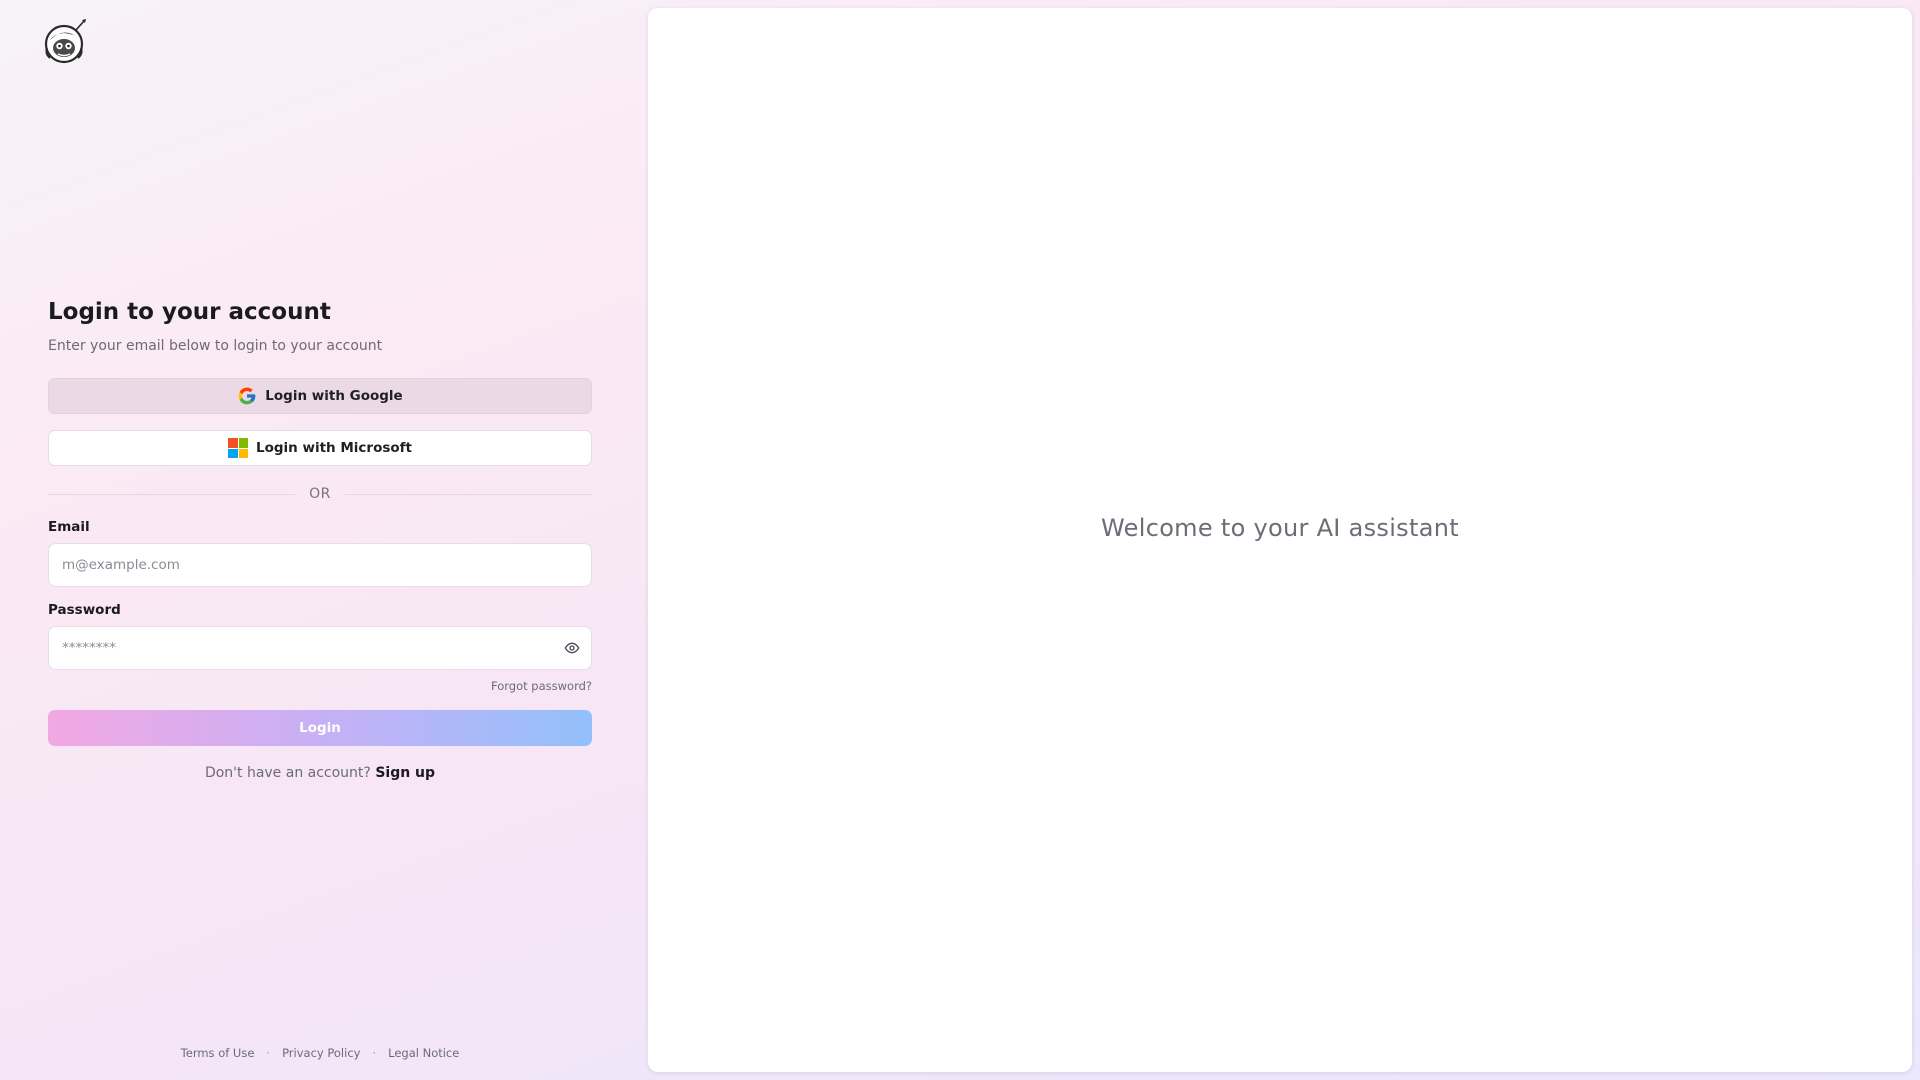 This screenshot has height=1080, width=1920. I want to click on login-submit-button: Login, so click(320, 728).